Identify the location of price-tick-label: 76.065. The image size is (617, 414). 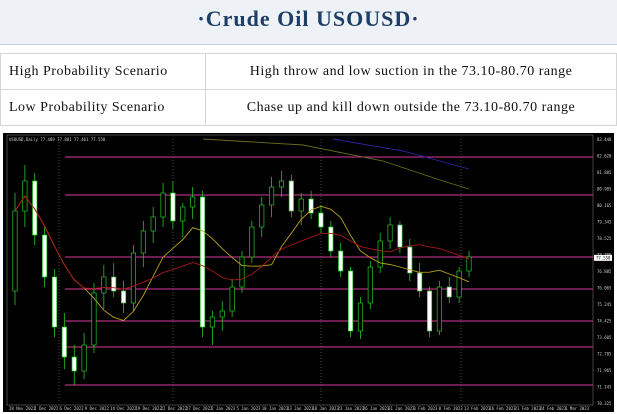
(604, 288).